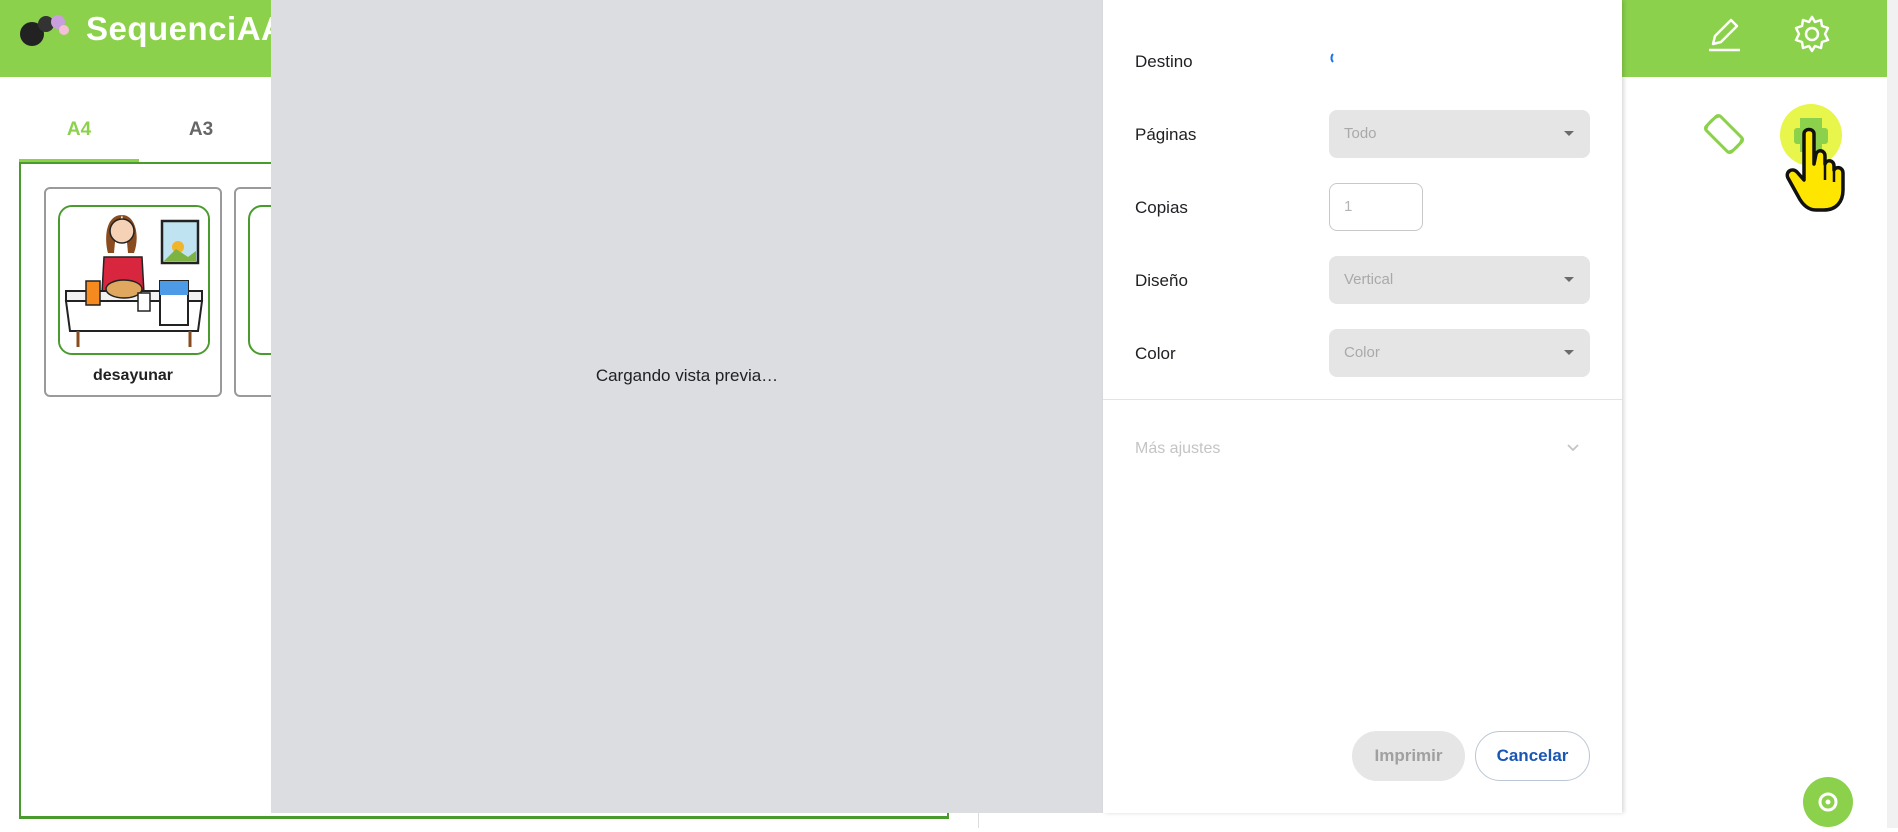 The width and height of the screenshot is (1898, 832). I want to click on tab-a4: A4, so click(79, 131).